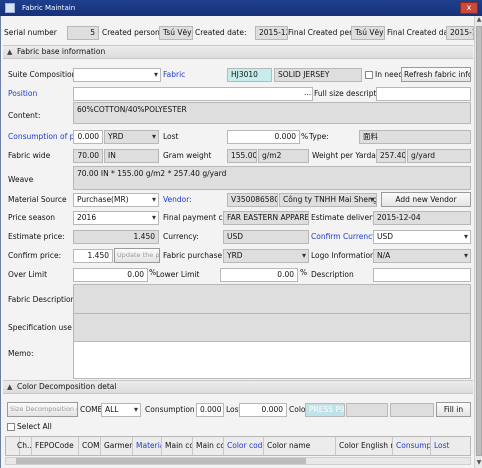 The width and height of the screenshot is (482, 468). I want to click on add-vendor-button: Add new Vendor, so click(426, 199).